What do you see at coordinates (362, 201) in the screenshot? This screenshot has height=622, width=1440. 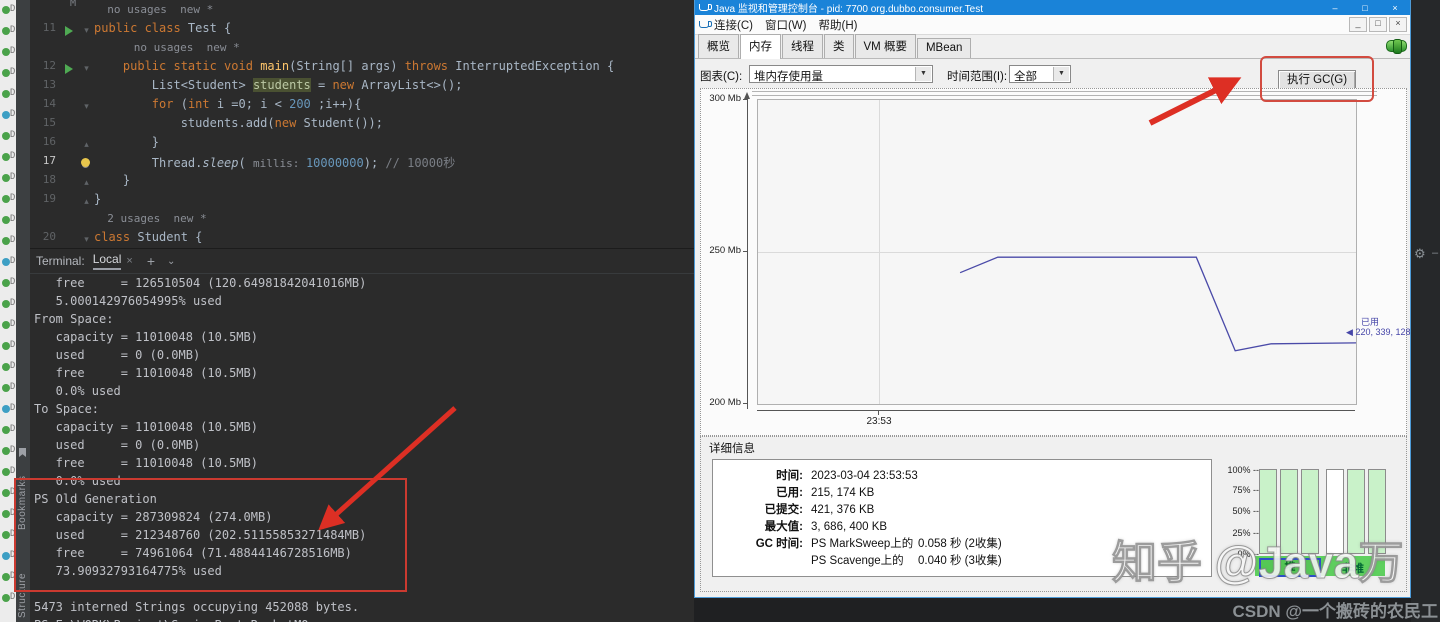 I see `code-line: 19 ▴}` at bounding box center [362, 201].